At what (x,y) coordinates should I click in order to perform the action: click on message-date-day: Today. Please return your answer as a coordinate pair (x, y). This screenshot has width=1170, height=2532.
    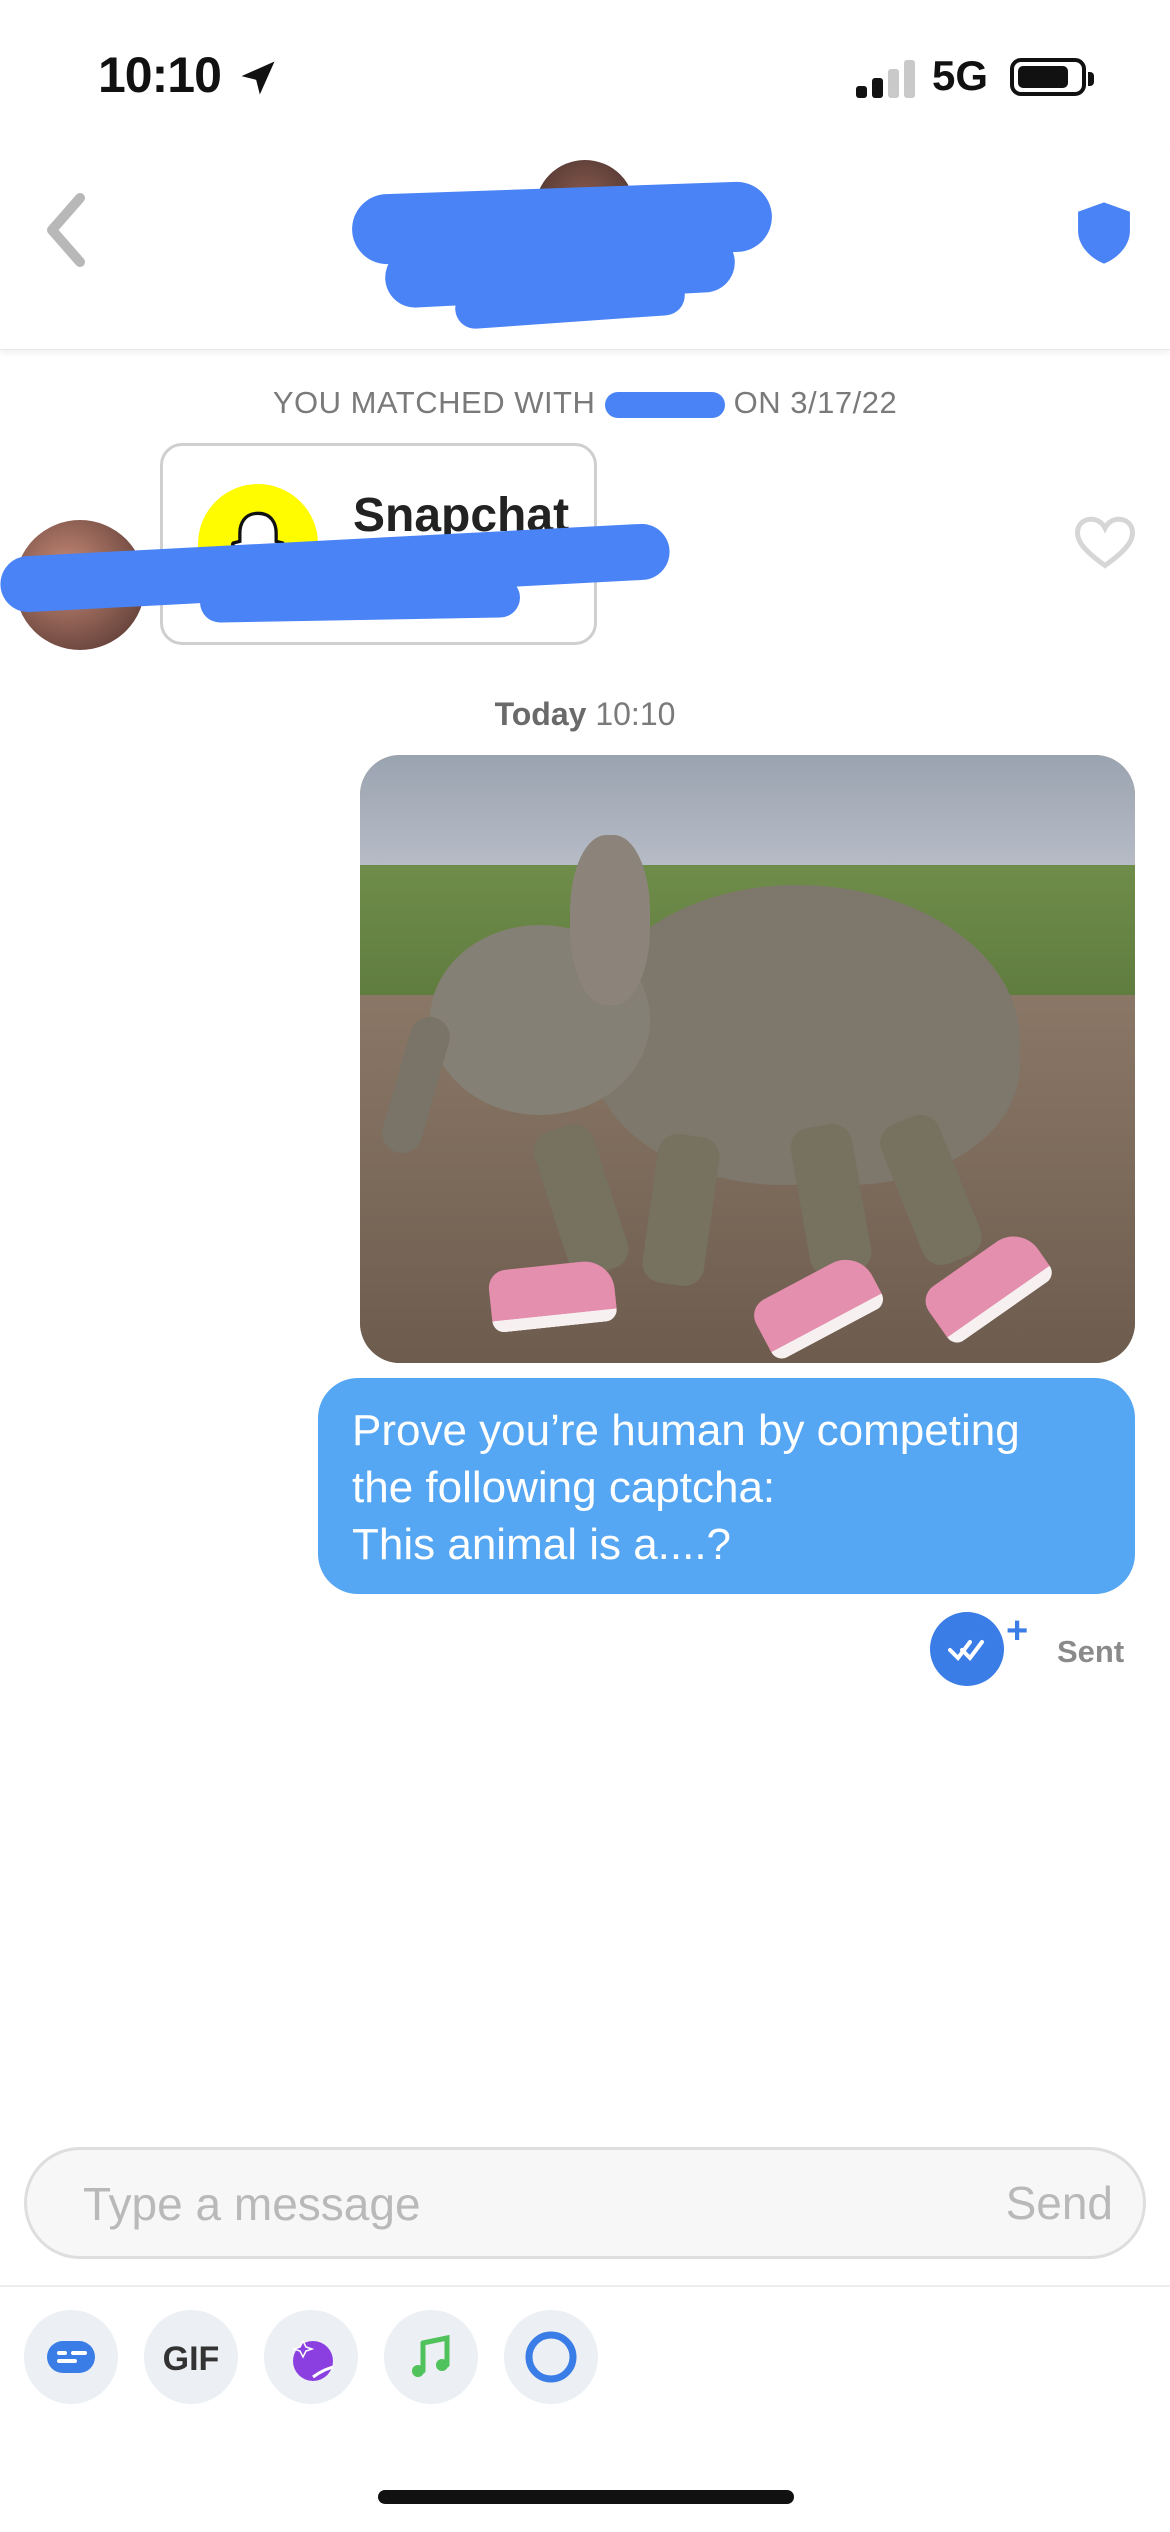
    Looking at the image, I should click on (540, 714).